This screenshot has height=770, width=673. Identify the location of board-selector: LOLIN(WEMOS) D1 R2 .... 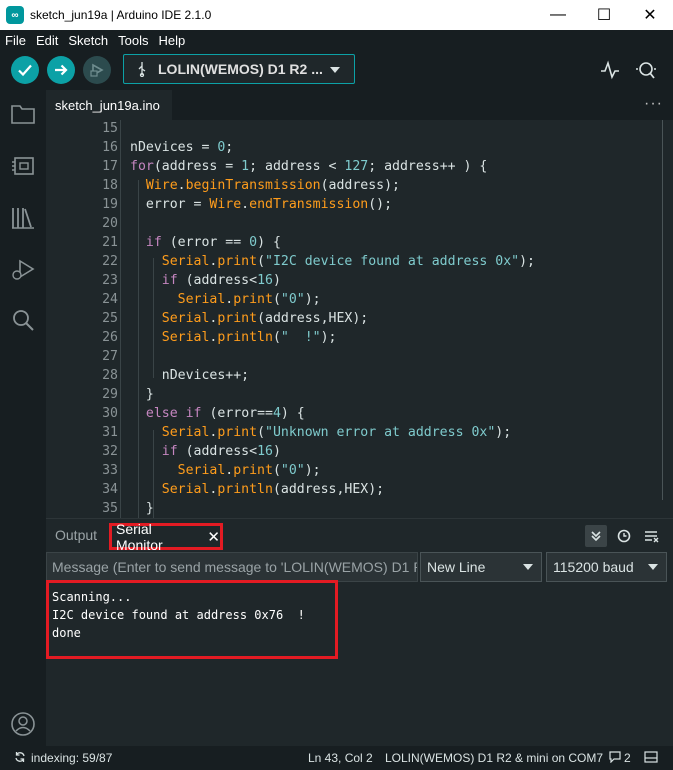
(239, 69).